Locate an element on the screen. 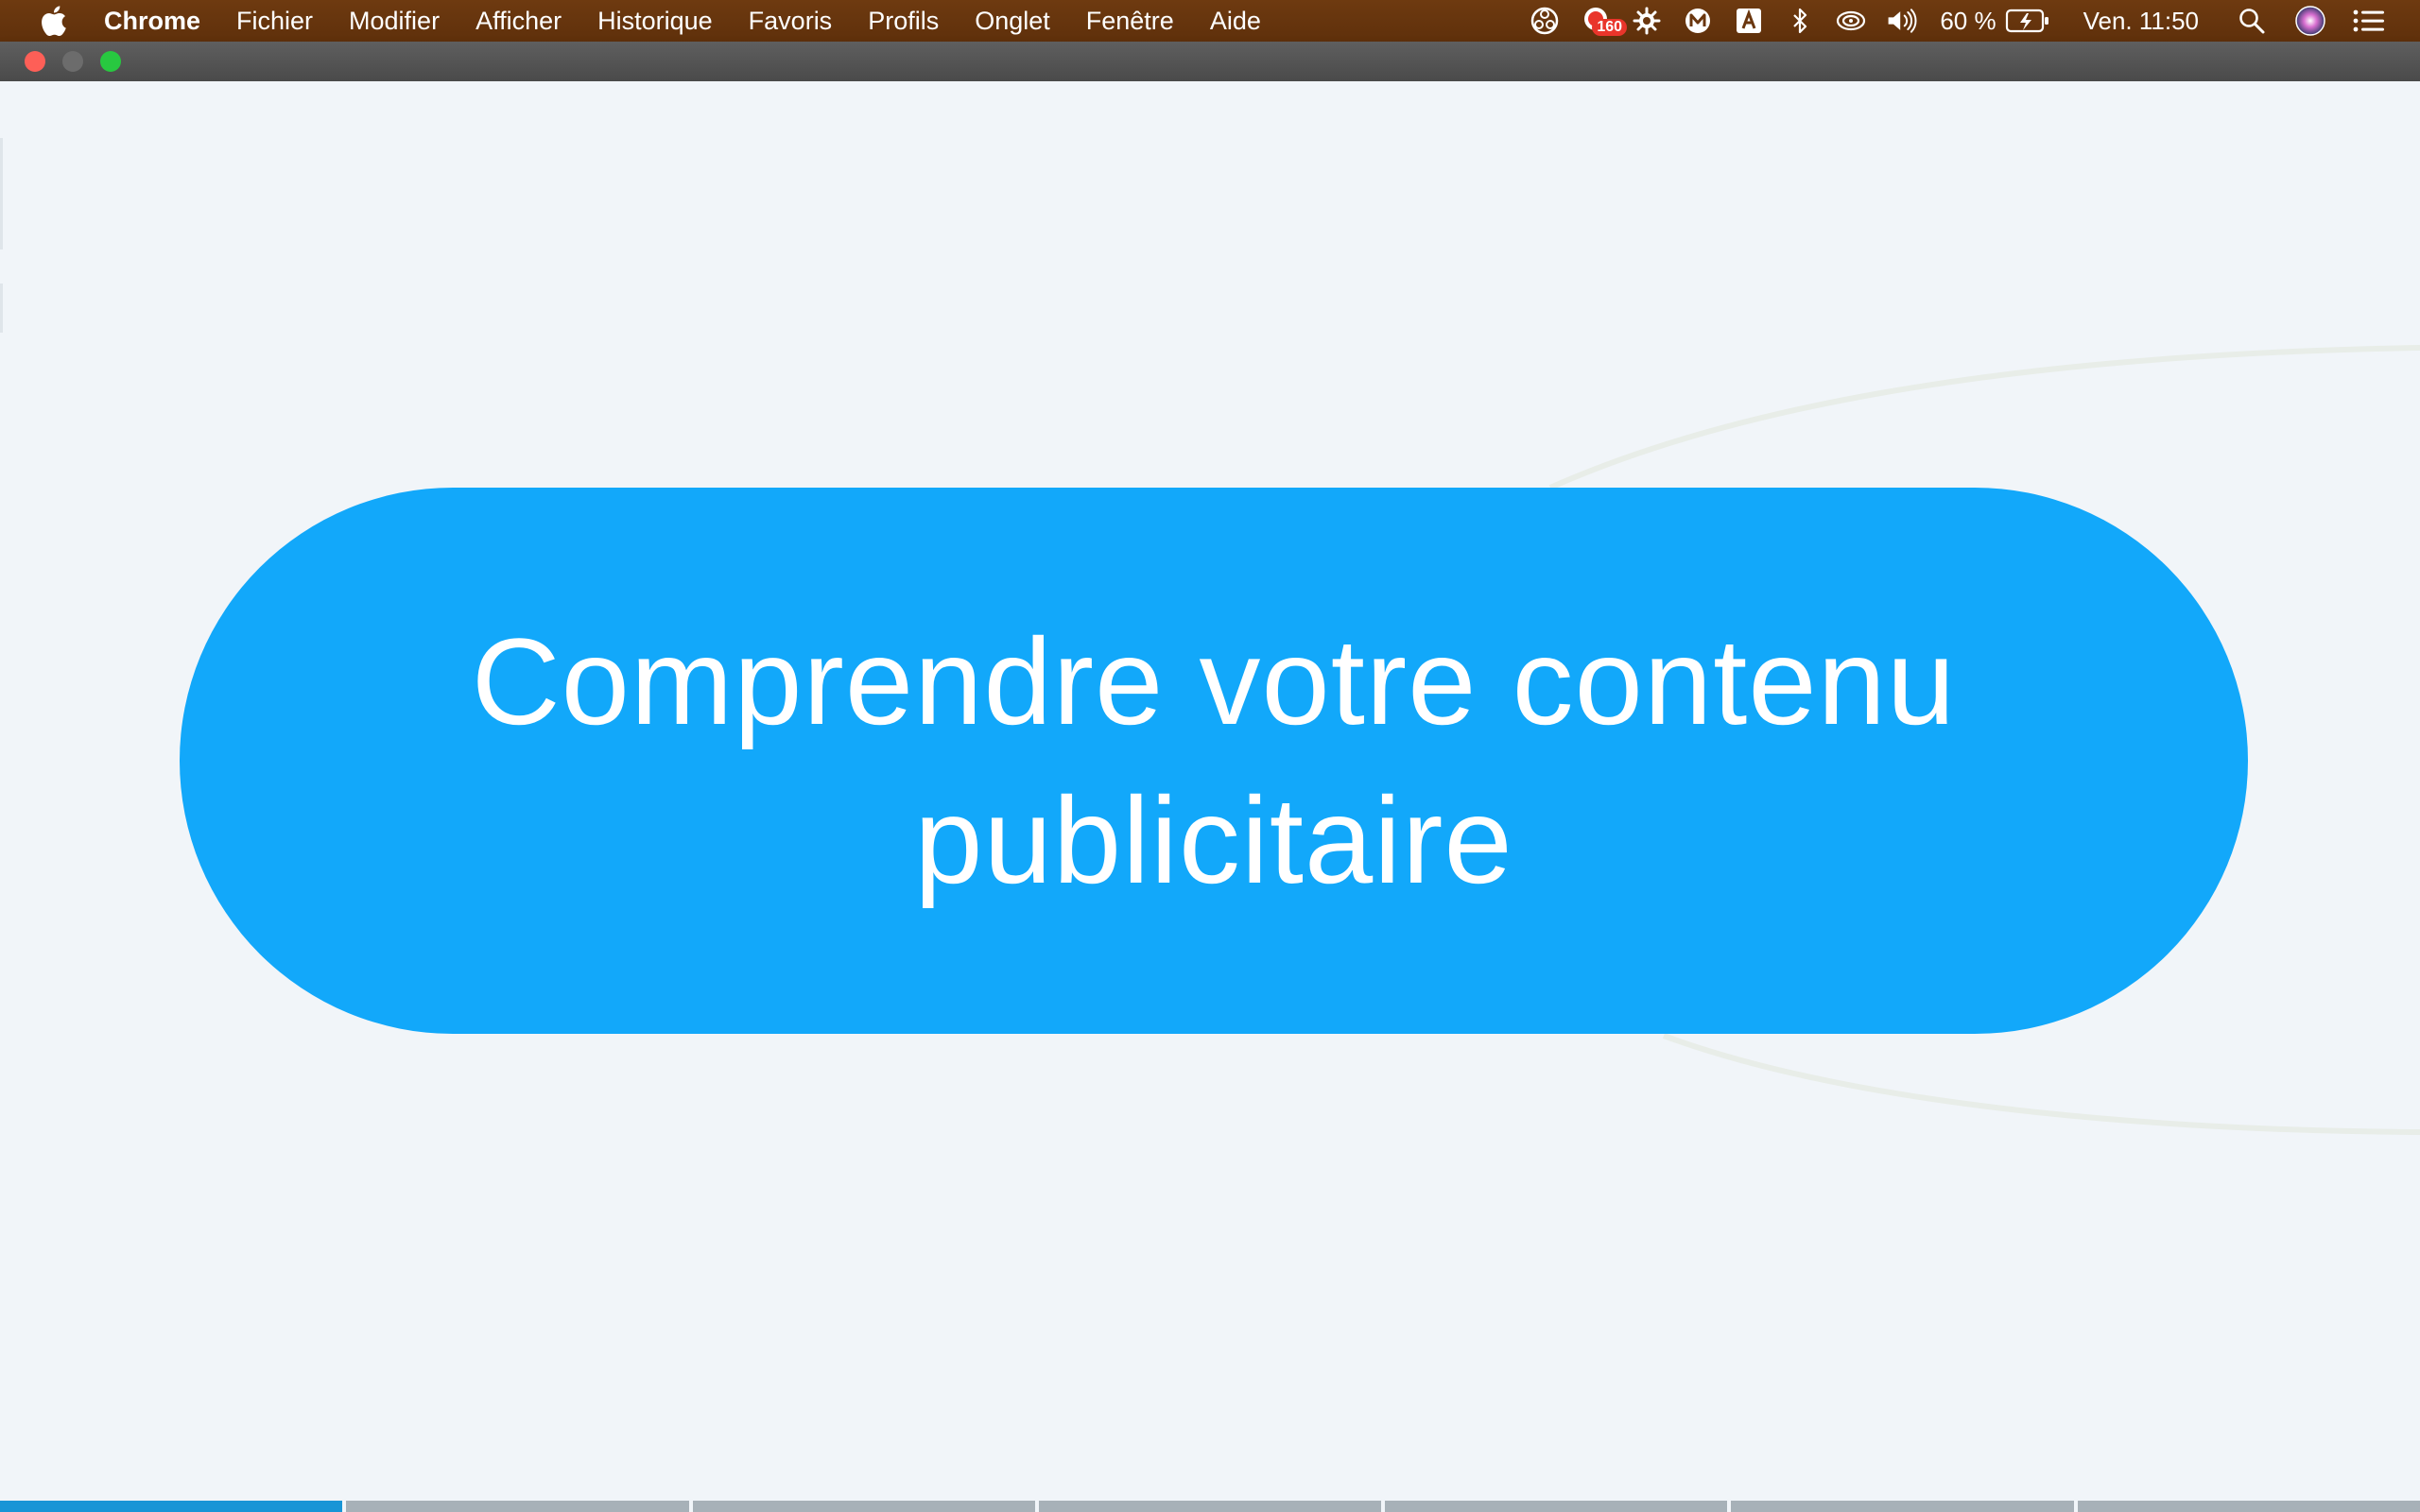 Image resolution: width=2420 pixels, height=1512 pixels. input-source-icon is located at coordinates (1749, 21).